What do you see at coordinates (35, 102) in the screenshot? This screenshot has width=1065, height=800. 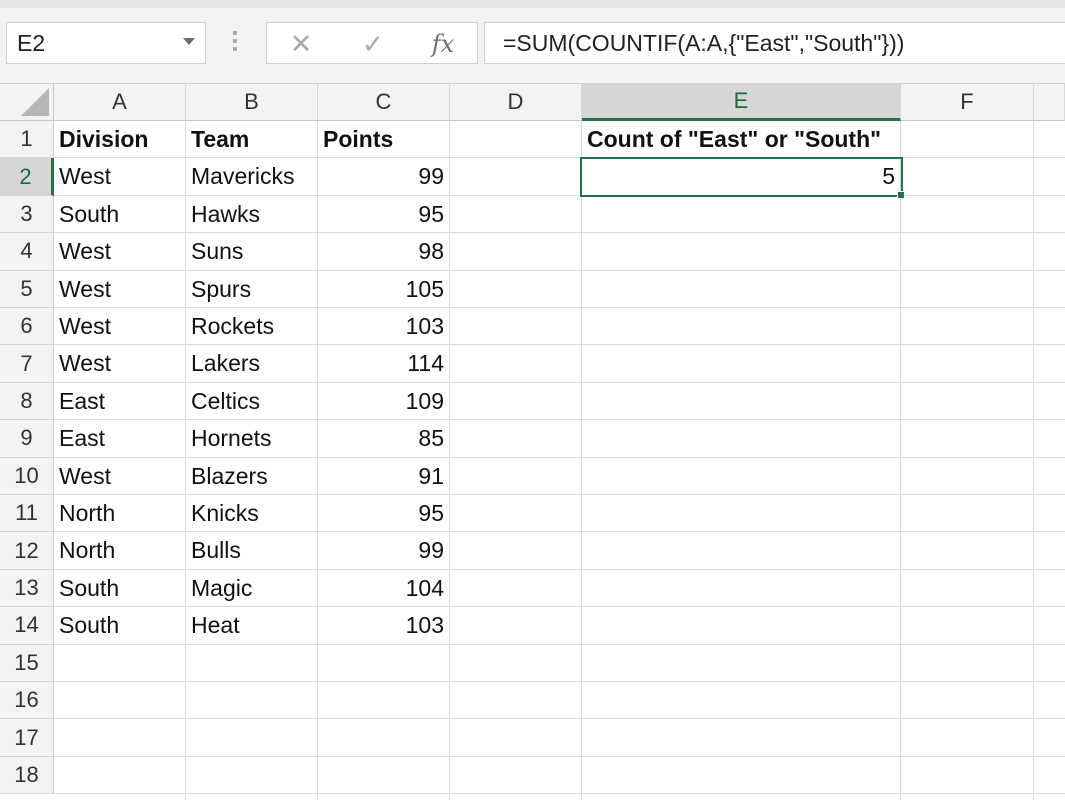 I see `select-all-icon` at bounding box center [35, 102].